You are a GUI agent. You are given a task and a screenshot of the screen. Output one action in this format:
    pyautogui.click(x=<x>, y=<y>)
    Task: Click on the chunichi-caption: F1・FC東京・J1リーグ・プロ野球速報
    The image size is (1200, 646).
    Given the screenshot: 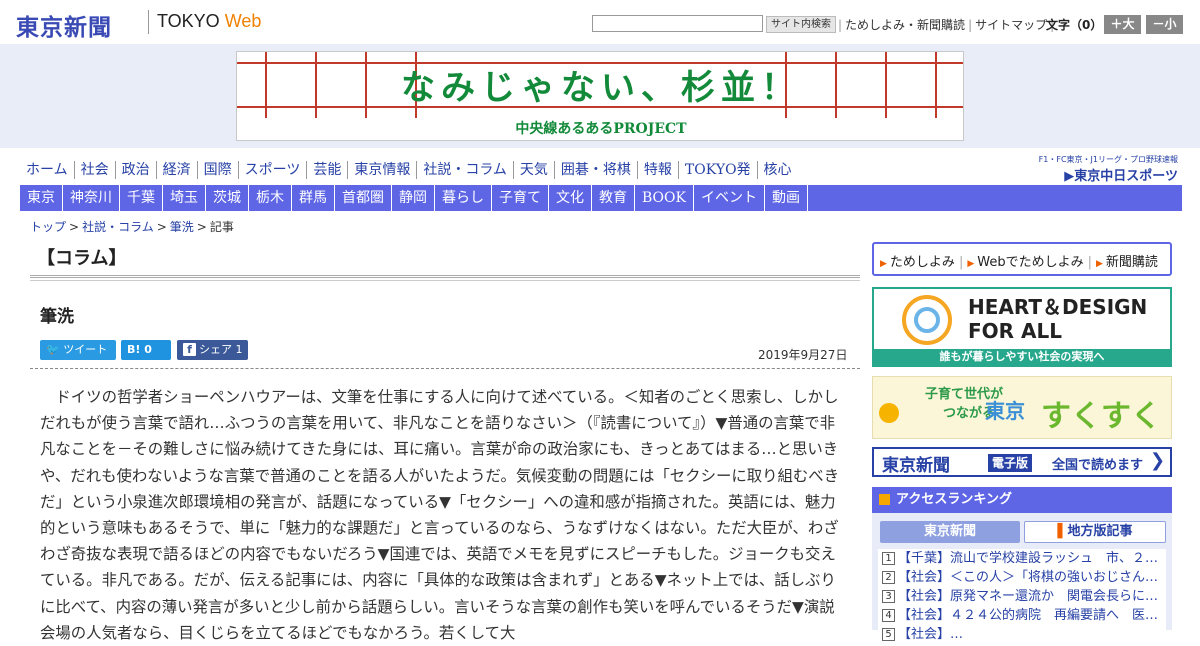 What is the action you would take?
    pyautogui.click(x=1108, y=159)
    